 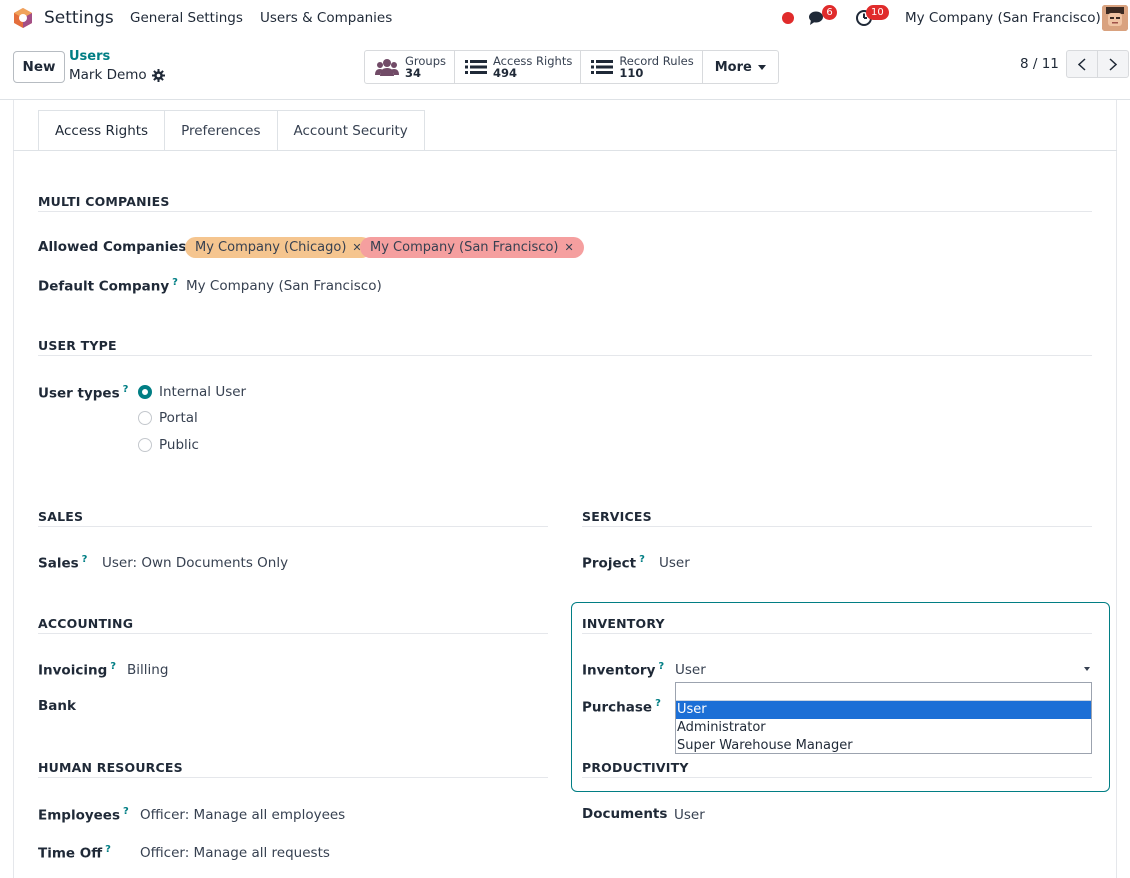 I want to click on record-rules-count: 110, so click(x=631, y=73).